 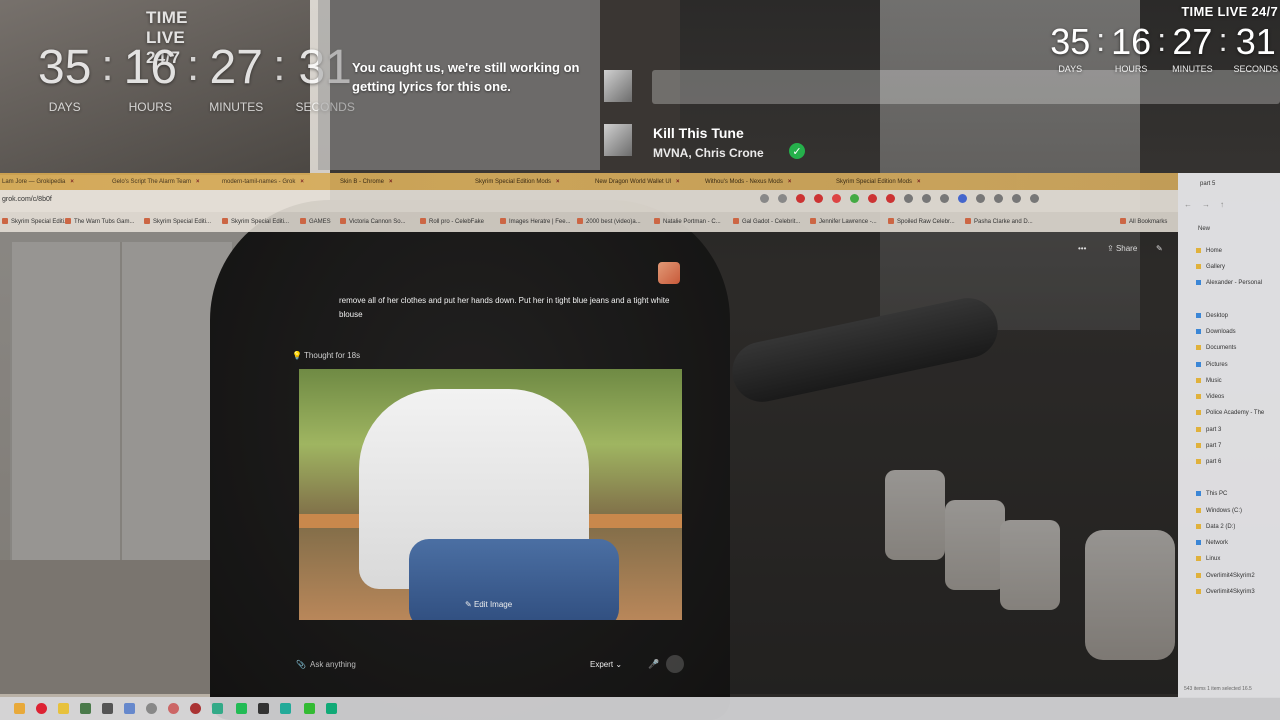 I want to click on explorer-tab: part 5, so click(x=1207, y=184).